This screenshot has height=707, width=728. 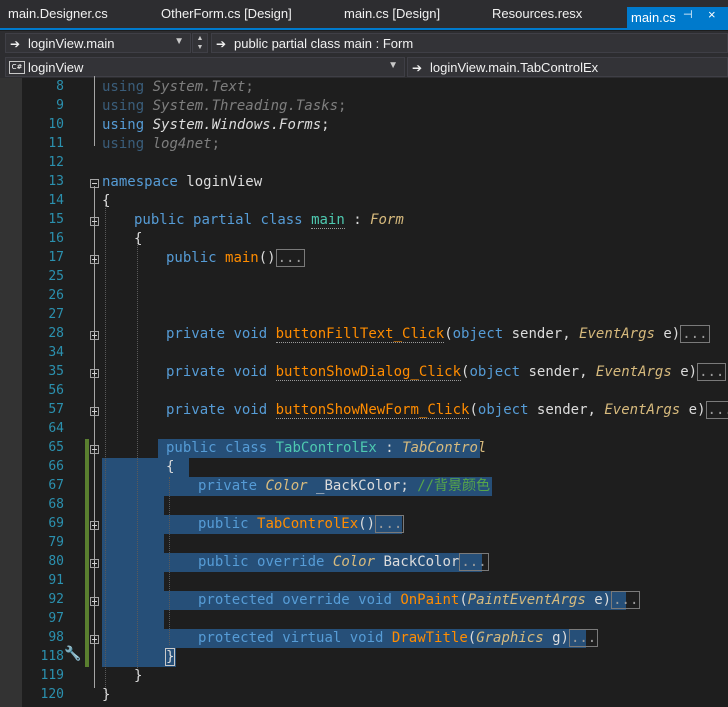 I want to click on code-line: using log4net;, so click(x=161, y=144).